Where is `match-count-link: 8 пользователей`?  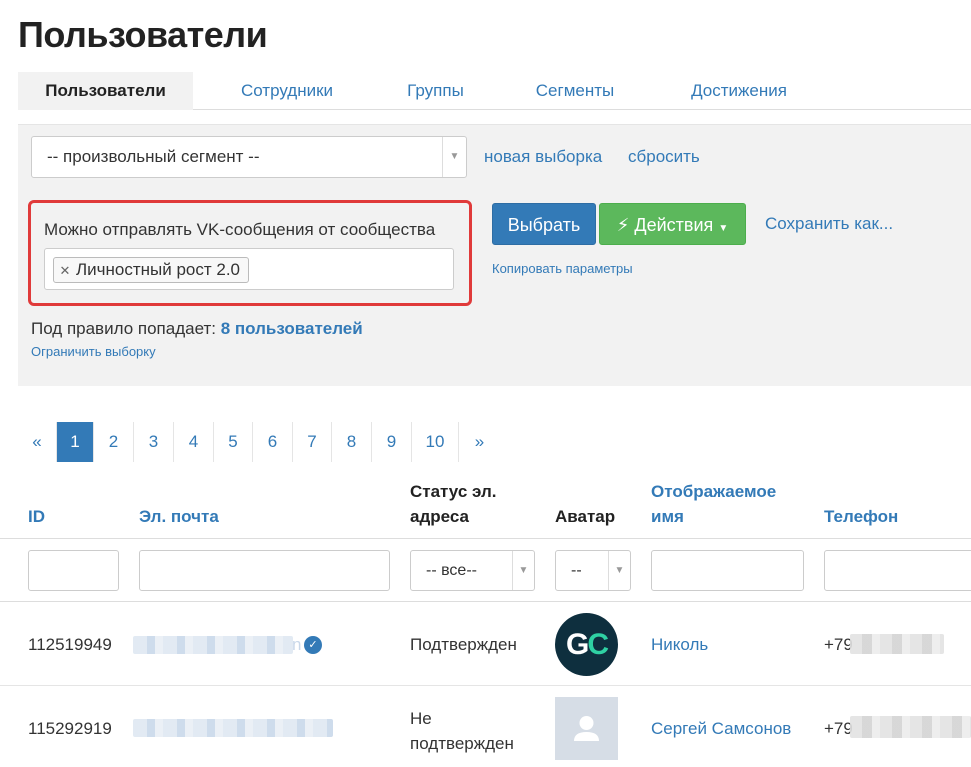
match-count-link: 8 пользователей is located at coordinates (292, 328).